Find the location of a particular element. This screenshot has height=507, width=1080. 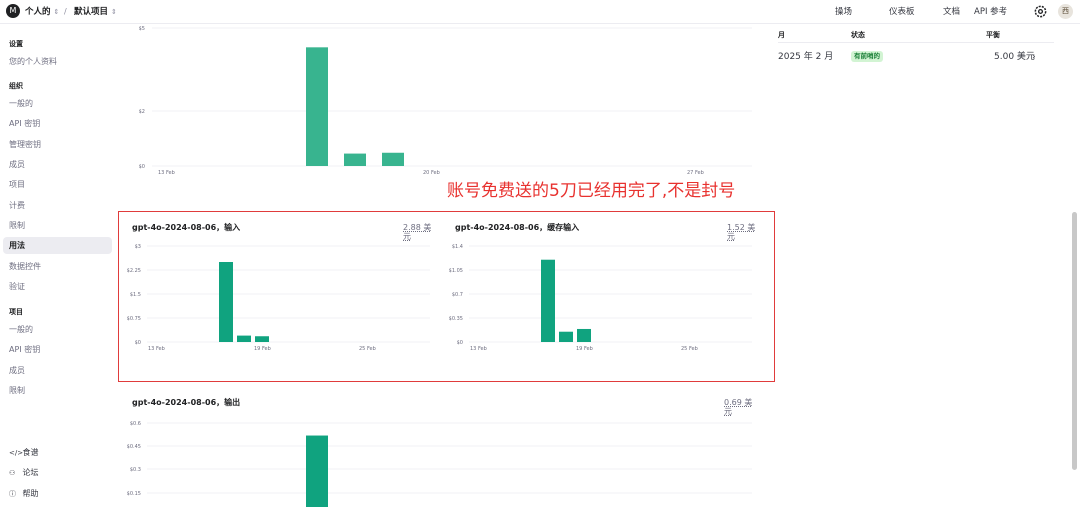

card-cost-cached-input: 1.52 美元 is located at coordinates (742, 232).